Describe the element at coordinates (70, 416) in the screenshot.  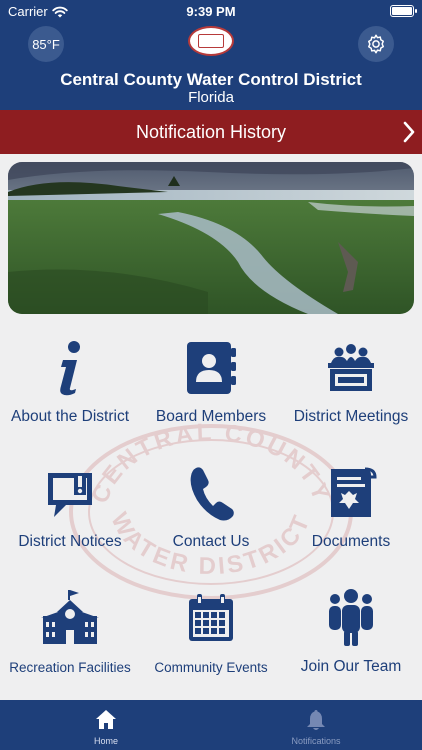
I see `tile-label: About the District` at that location.